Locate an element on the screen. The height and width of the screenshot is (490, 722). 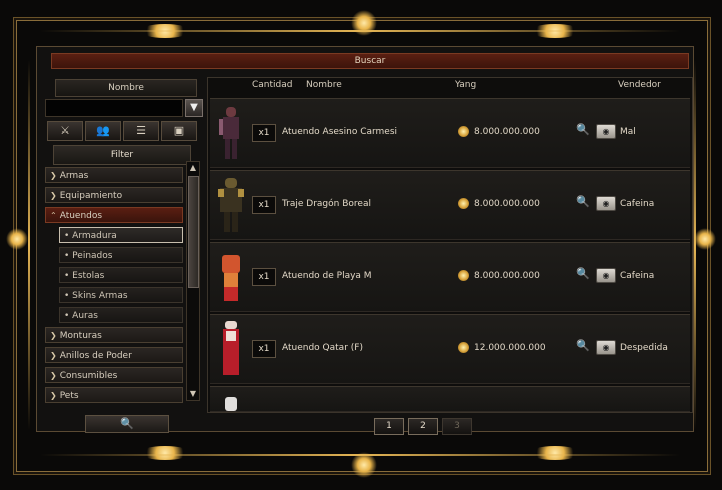
scroll-down-arrow-icon: ▼ is located at coordinates (193, 394).